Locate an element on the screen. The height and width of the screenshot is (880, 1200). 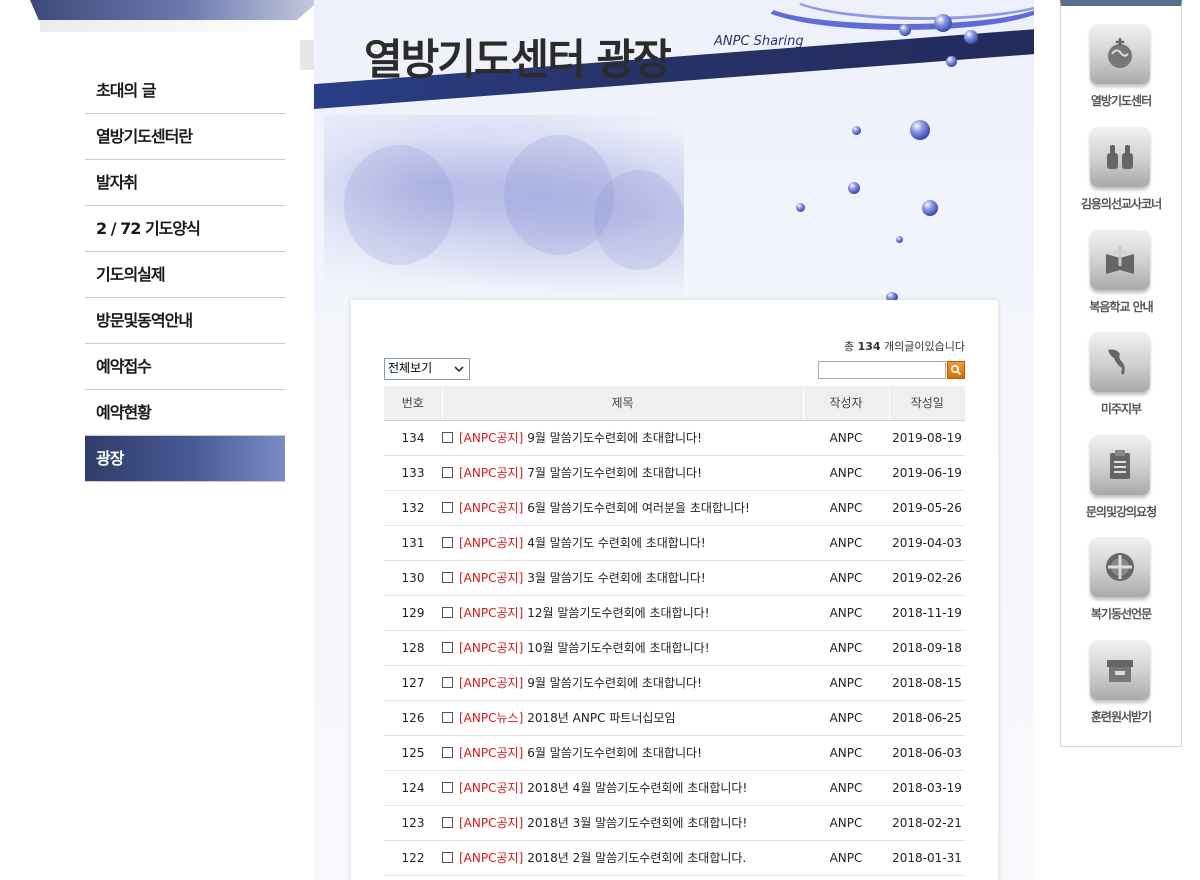
photo-face is located at coordinates (639, 220).